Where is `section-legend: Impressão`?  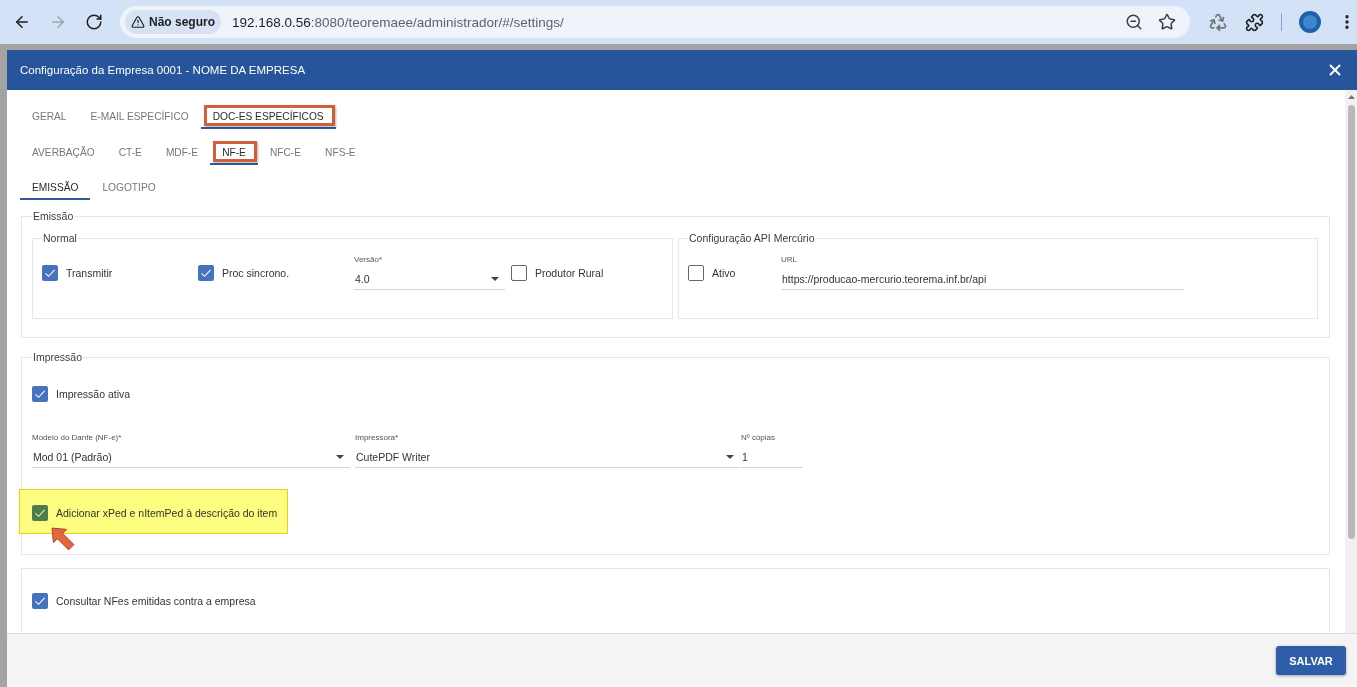 section-legend: Impressão is located at coordinates (58, 357).